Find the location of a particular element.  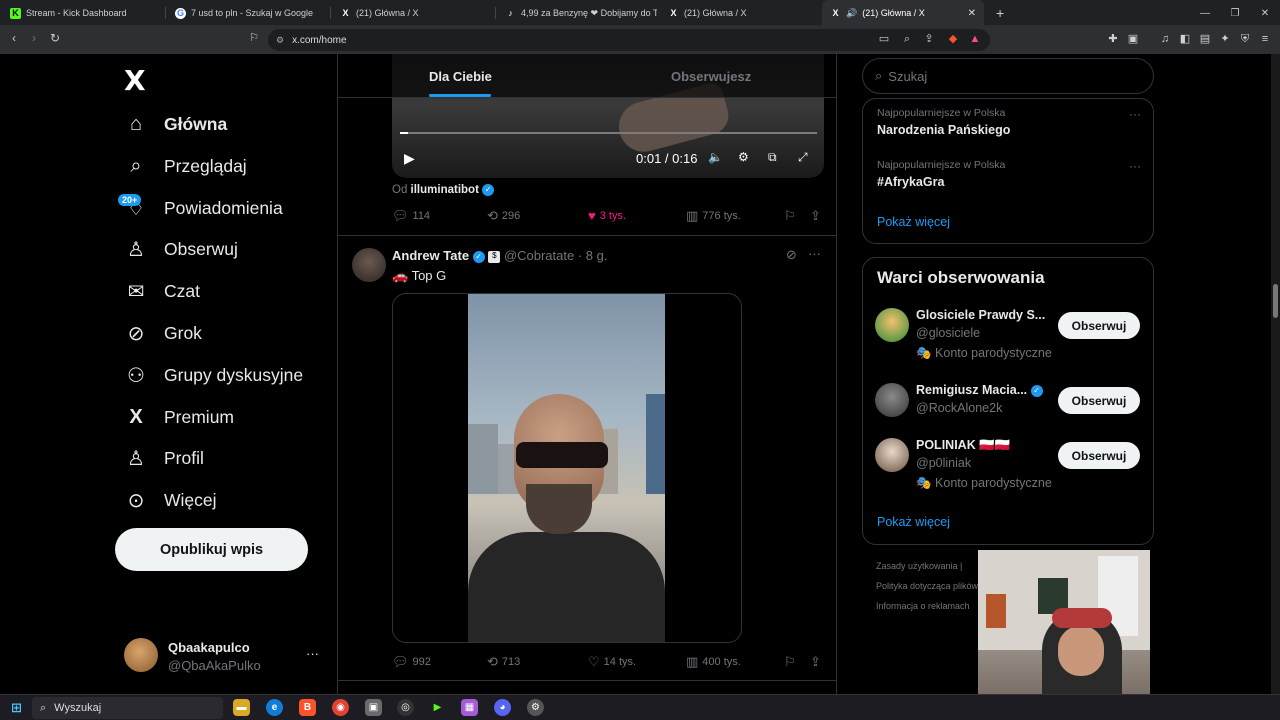

play-icon: ▶ is located at coordinates (409, 158).